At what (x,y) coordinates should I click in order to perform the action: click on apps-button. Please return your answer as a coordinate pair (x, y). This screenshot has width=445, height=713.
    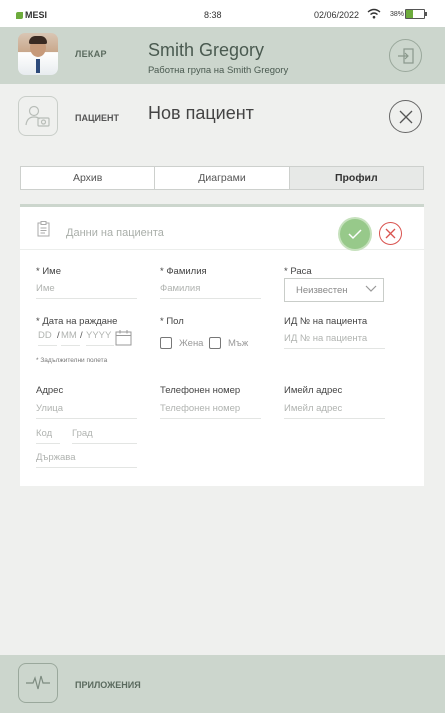
    Looking at the image, I should click on (38, 683).